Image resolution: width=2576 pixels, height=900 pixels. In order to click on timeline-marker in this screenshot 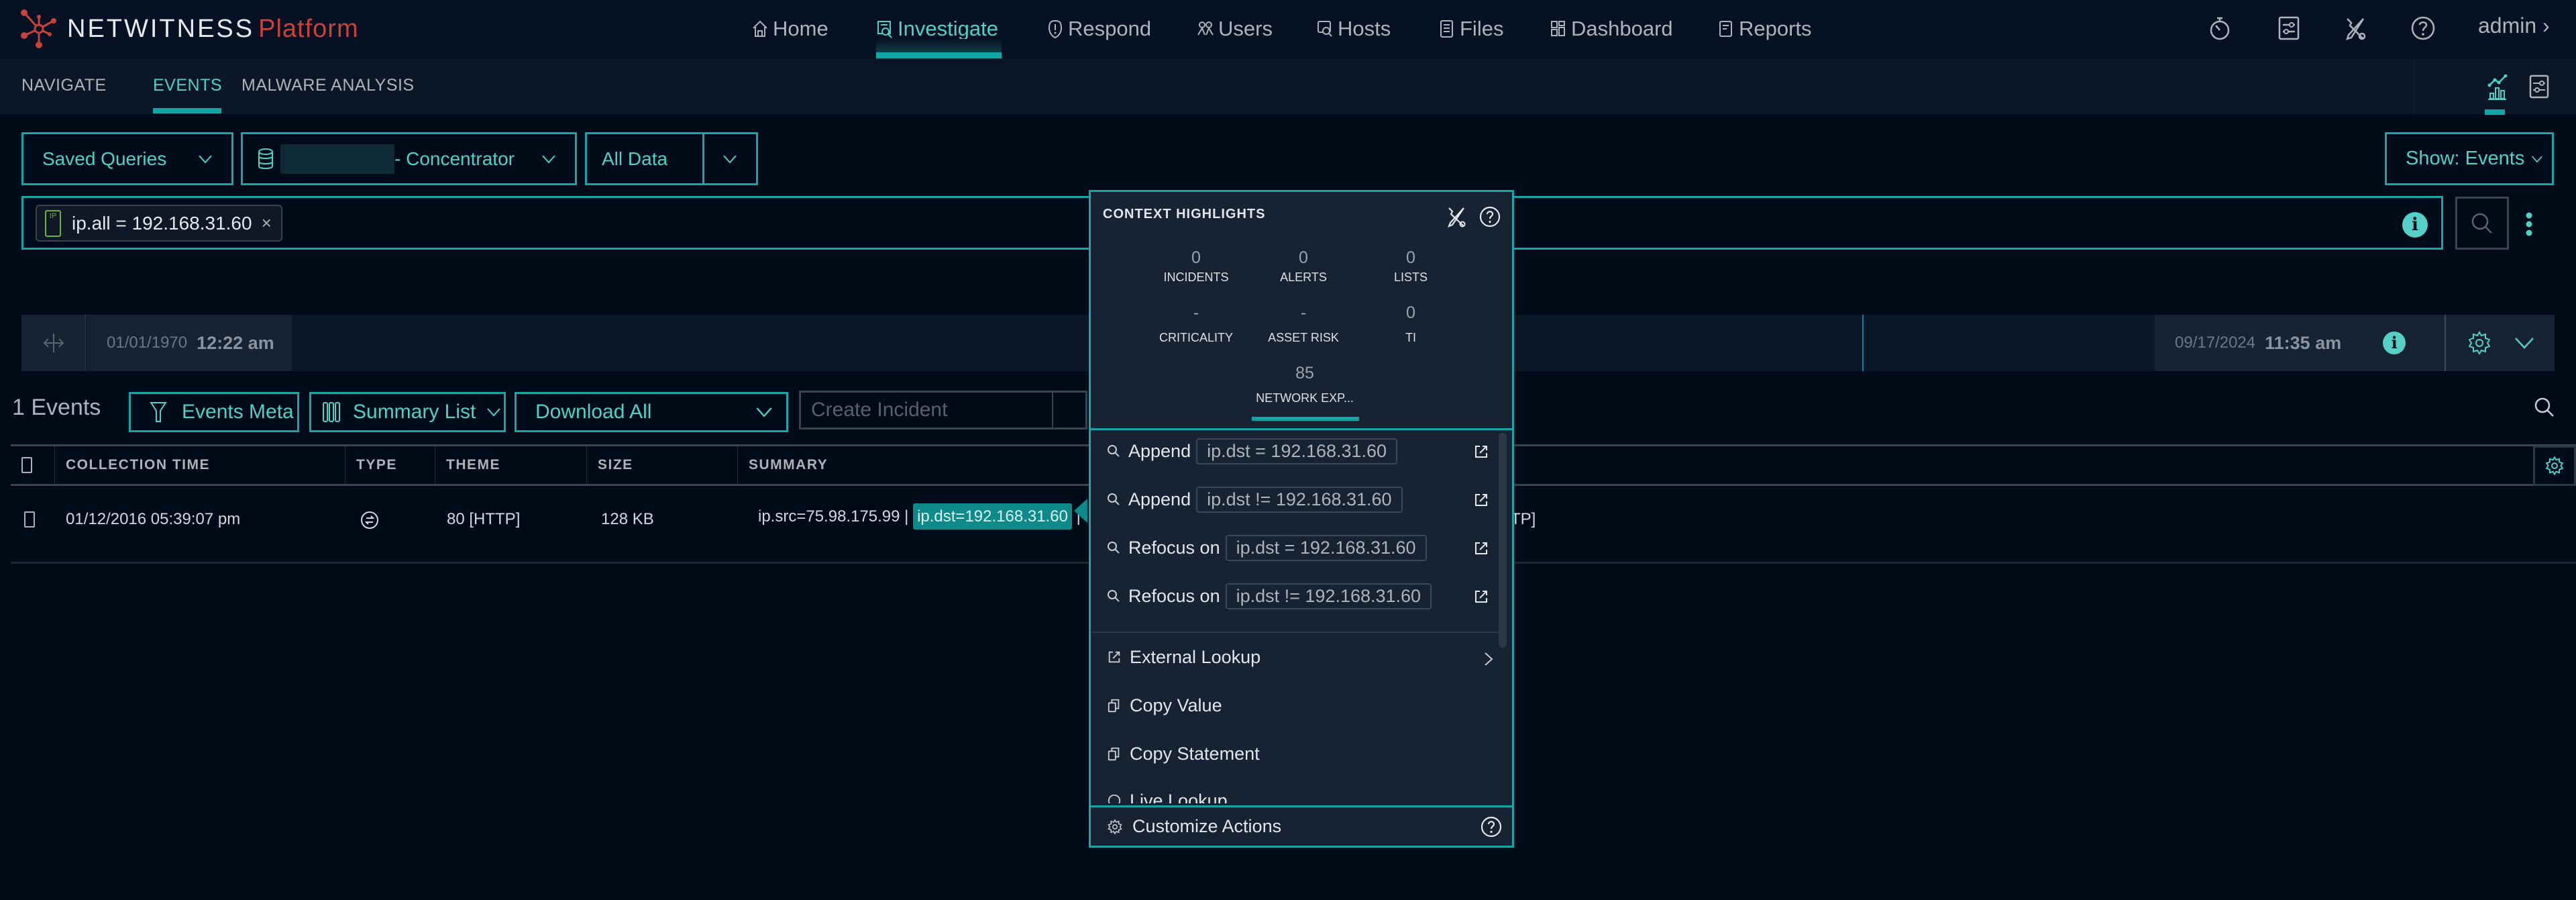, I will do `click(1863, 343)`.